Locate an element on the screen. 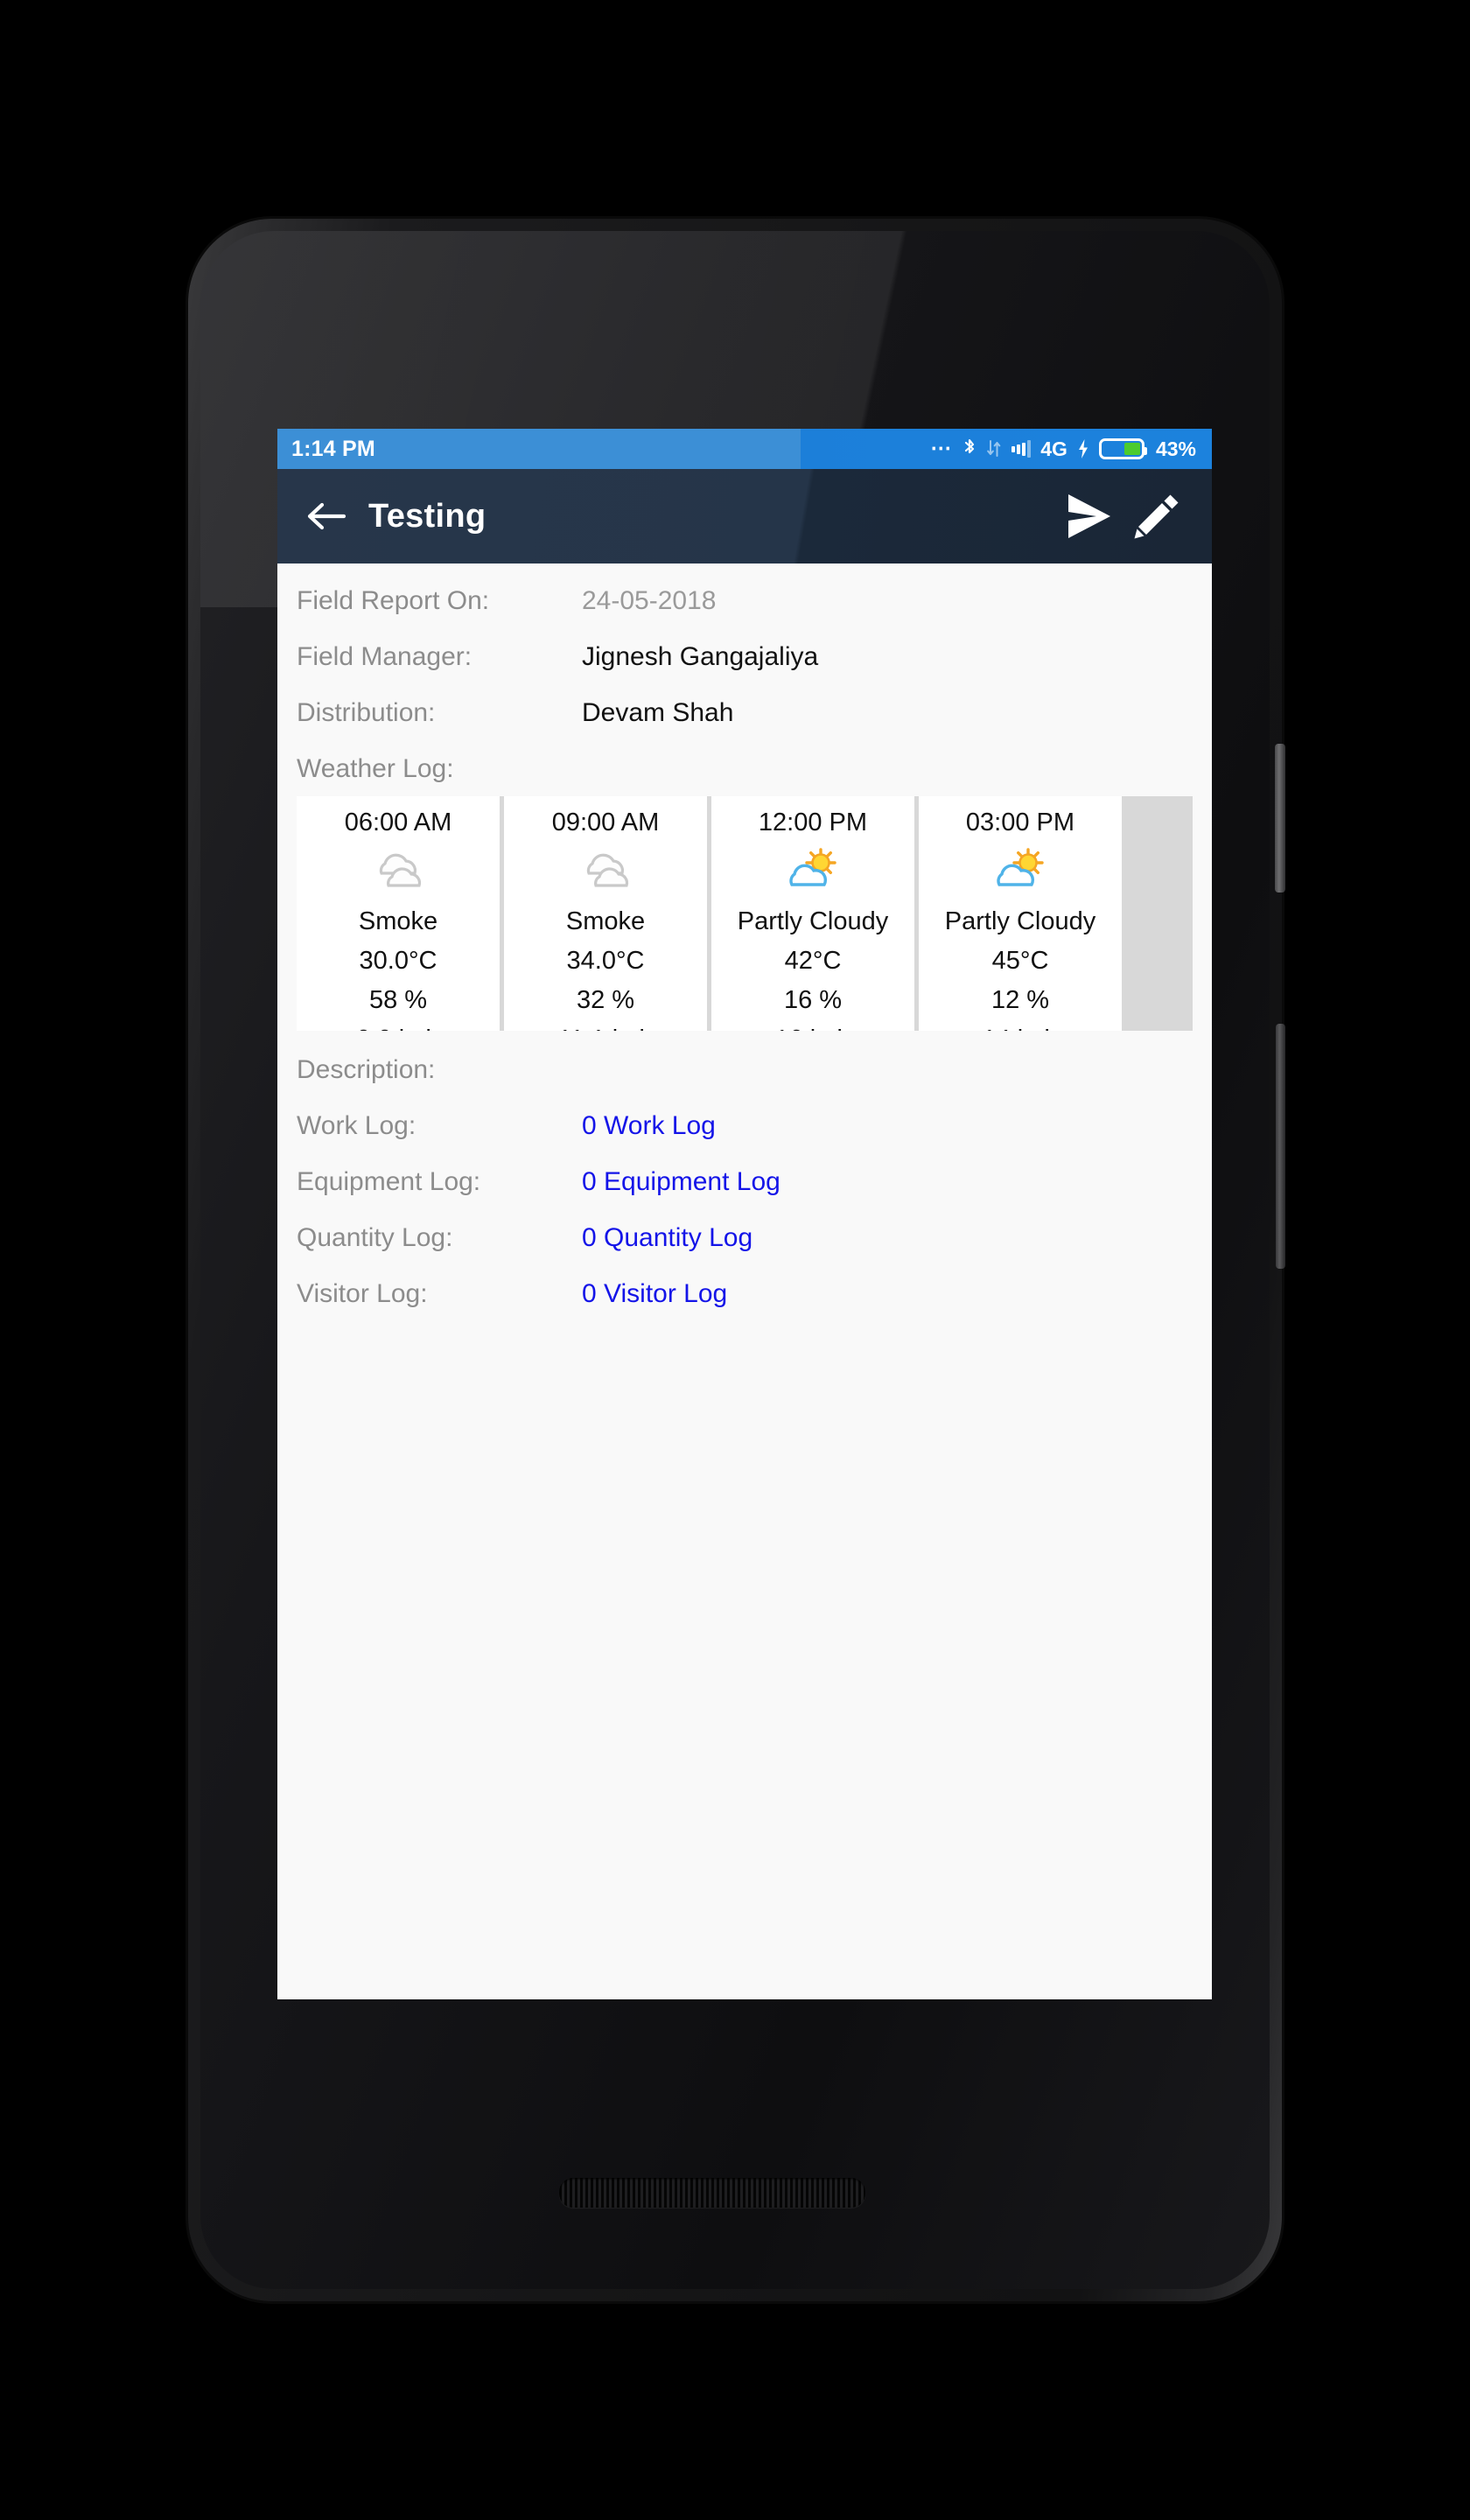  data-transfer-icon is located at coordinates (994, 448).